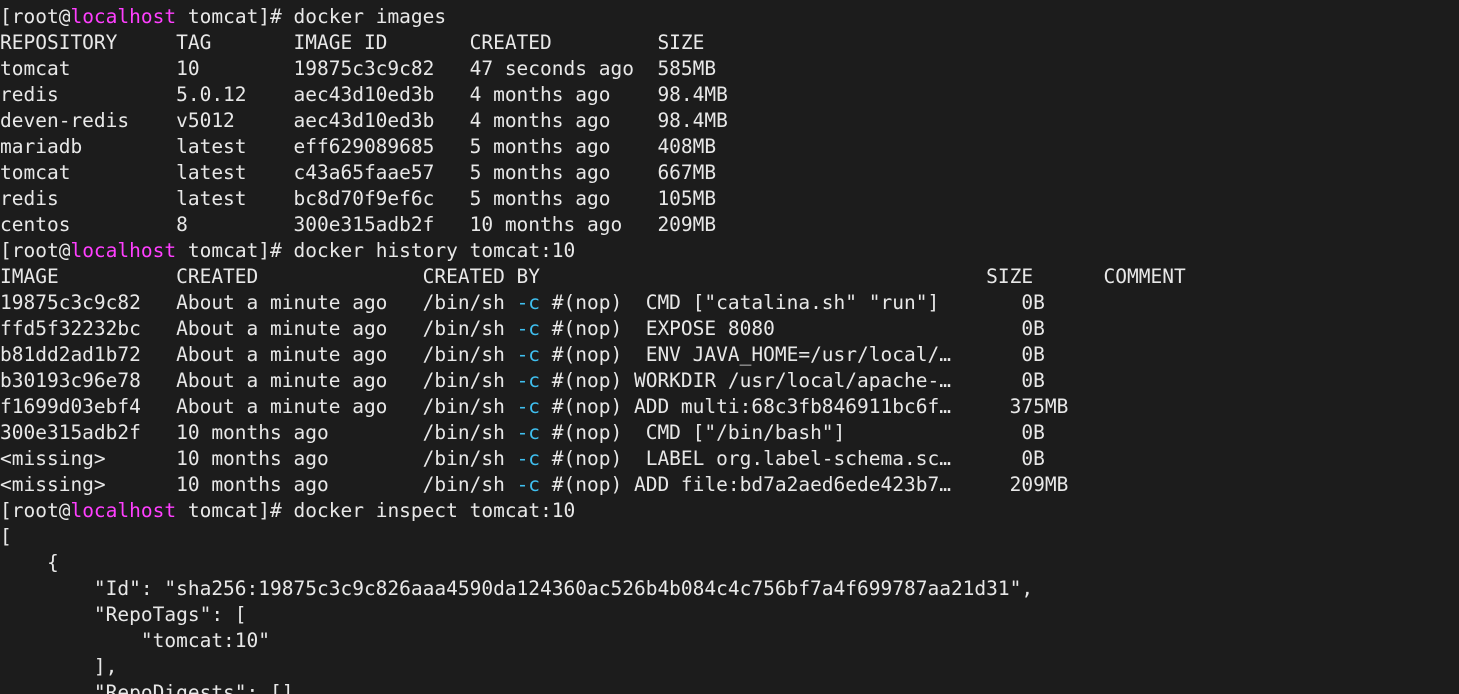 The image size is (1459, 694). I want to click on history-header: IMAGE CREATED CREATED BY SIZE COMMENT, so click(729, 277).